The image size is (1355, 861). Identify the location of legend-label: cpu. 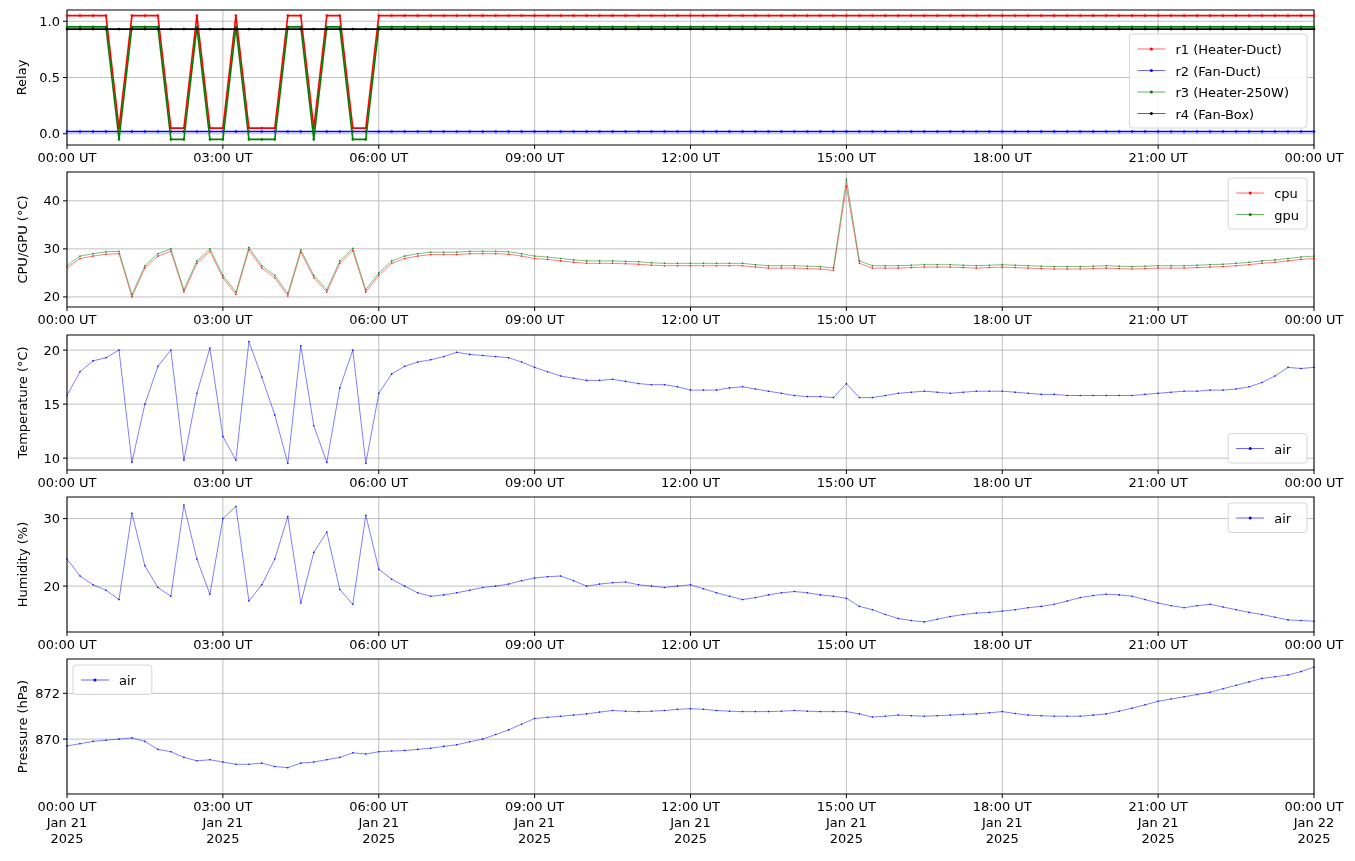
(1286, 194).